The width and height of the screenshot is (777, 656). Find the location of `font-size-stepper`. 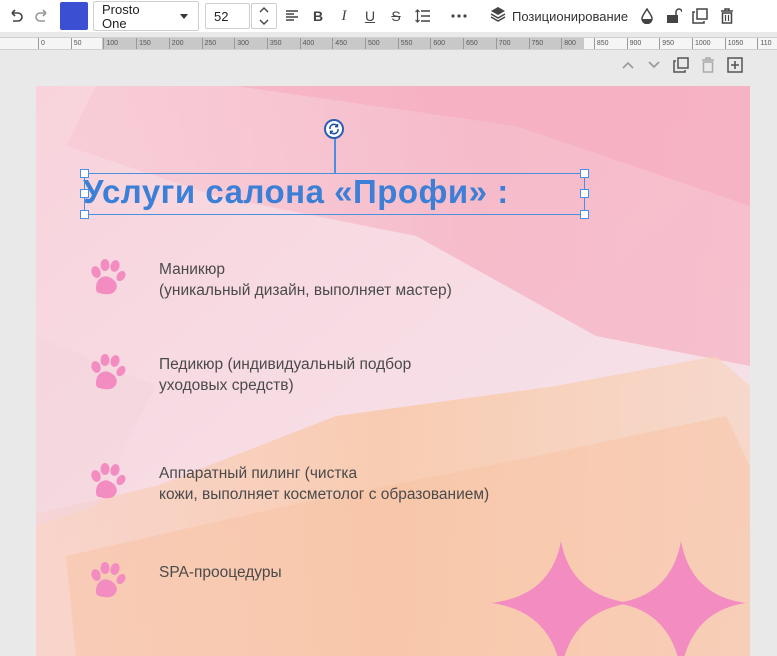

font-size-stepper is located at coordinates (264, 16).